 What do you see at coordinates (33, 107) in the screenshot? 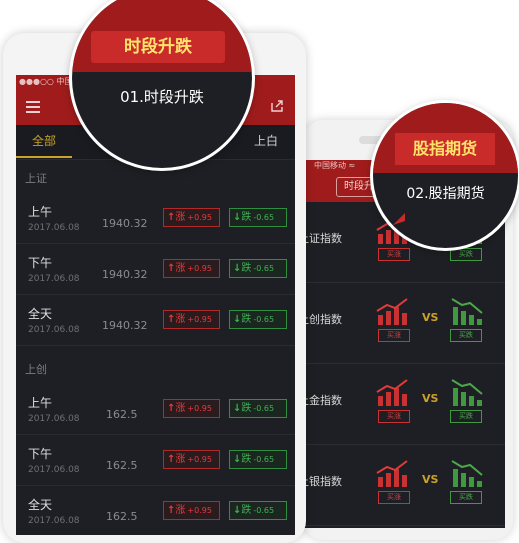
I see `menu-icon` at bounding box center [33, 107].